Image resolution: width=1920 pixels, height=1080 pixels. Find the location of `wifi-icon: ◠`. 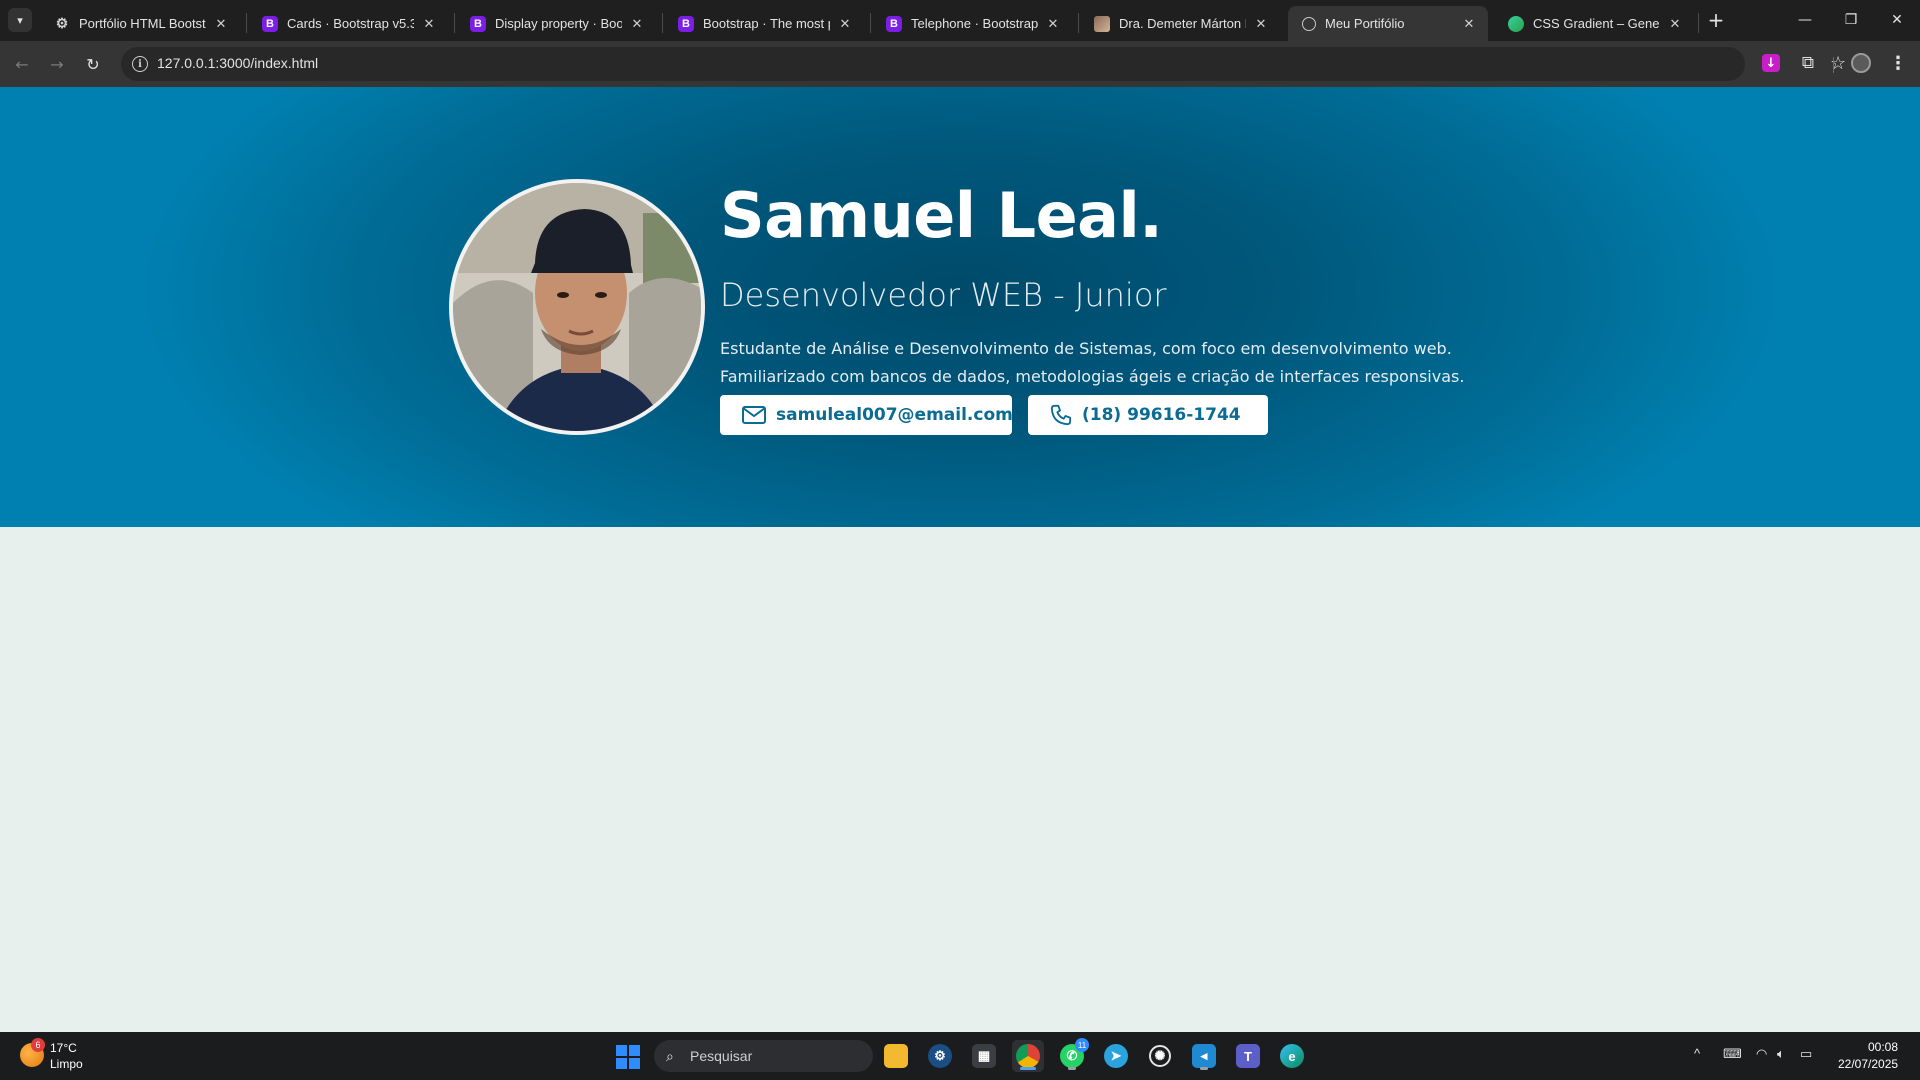

wifi-icon: ◠ is located at coordinates (1761, 1054).